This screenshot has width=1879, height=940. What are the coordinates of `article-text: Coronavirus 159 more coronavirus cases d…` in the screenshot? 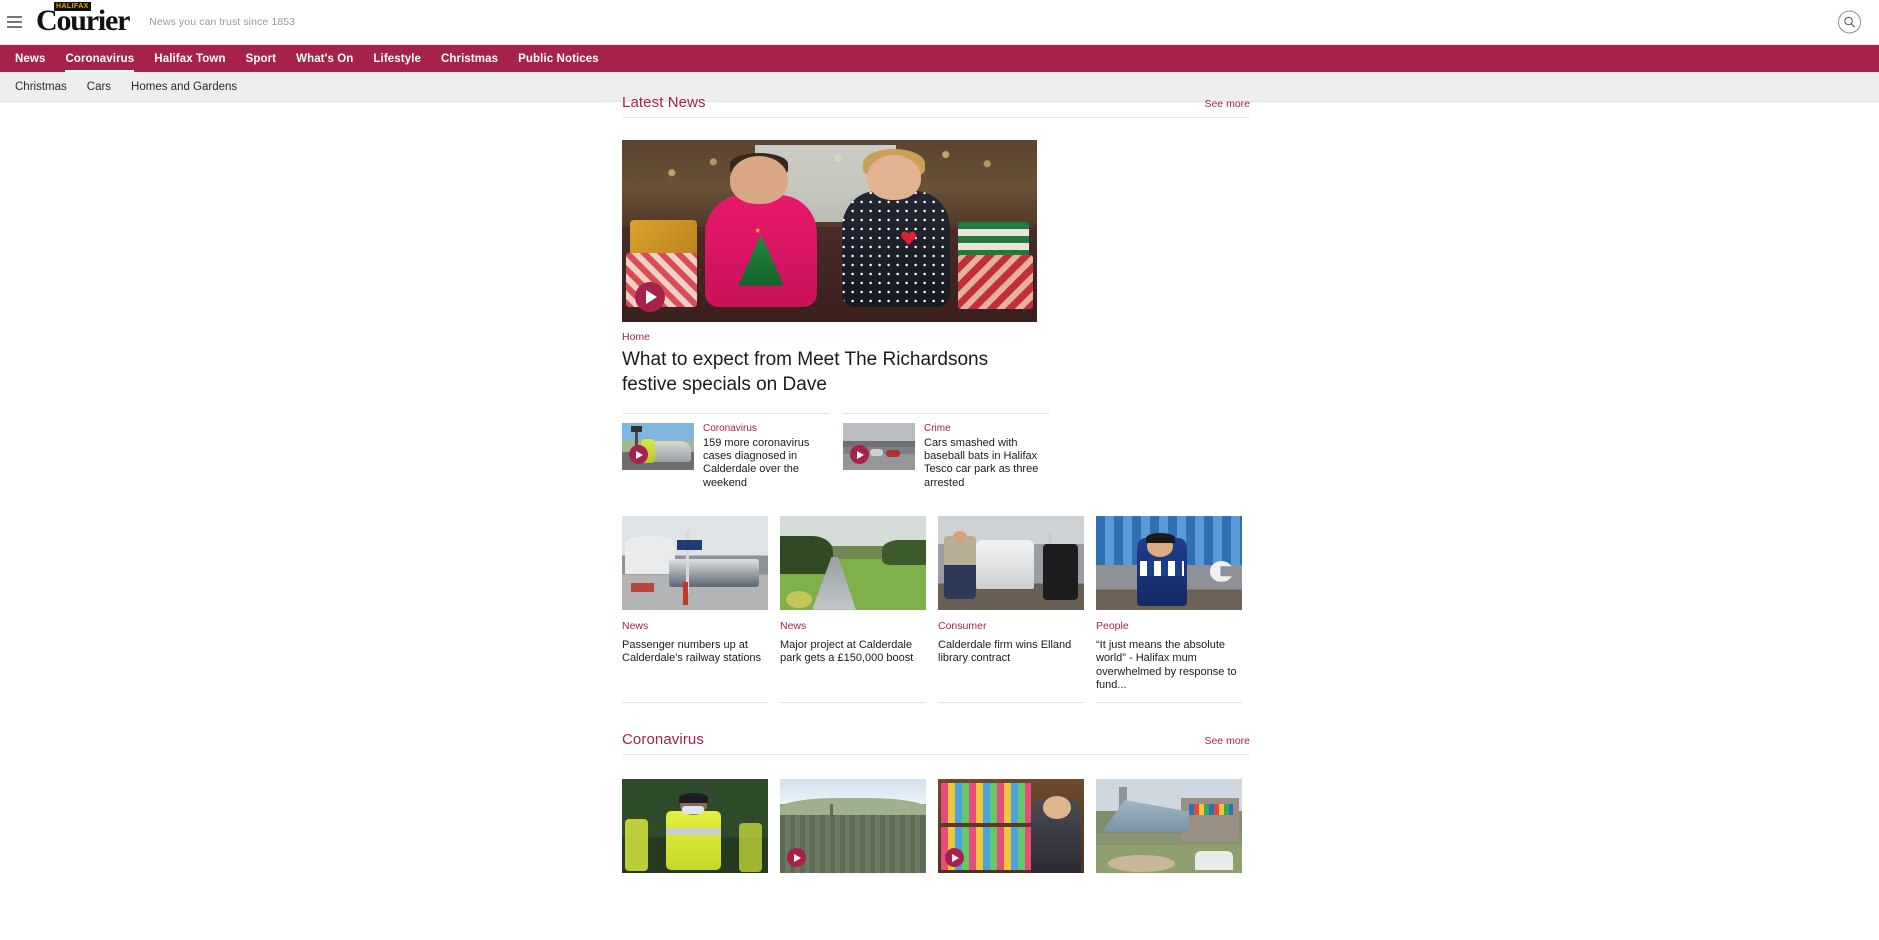 It's located at (766, 456).